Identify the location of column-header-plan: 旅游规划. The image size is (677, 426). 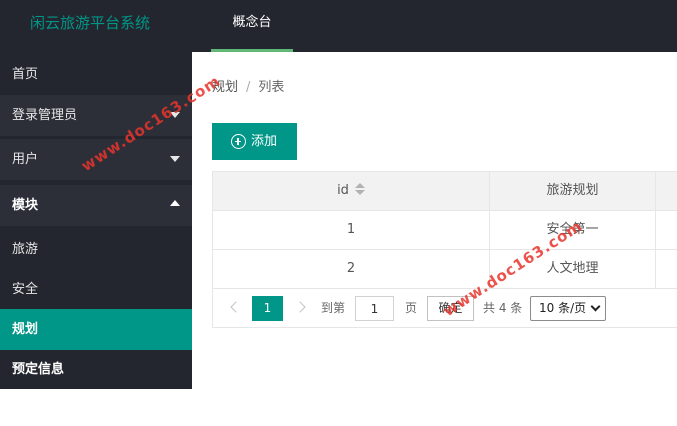
(573, 191).